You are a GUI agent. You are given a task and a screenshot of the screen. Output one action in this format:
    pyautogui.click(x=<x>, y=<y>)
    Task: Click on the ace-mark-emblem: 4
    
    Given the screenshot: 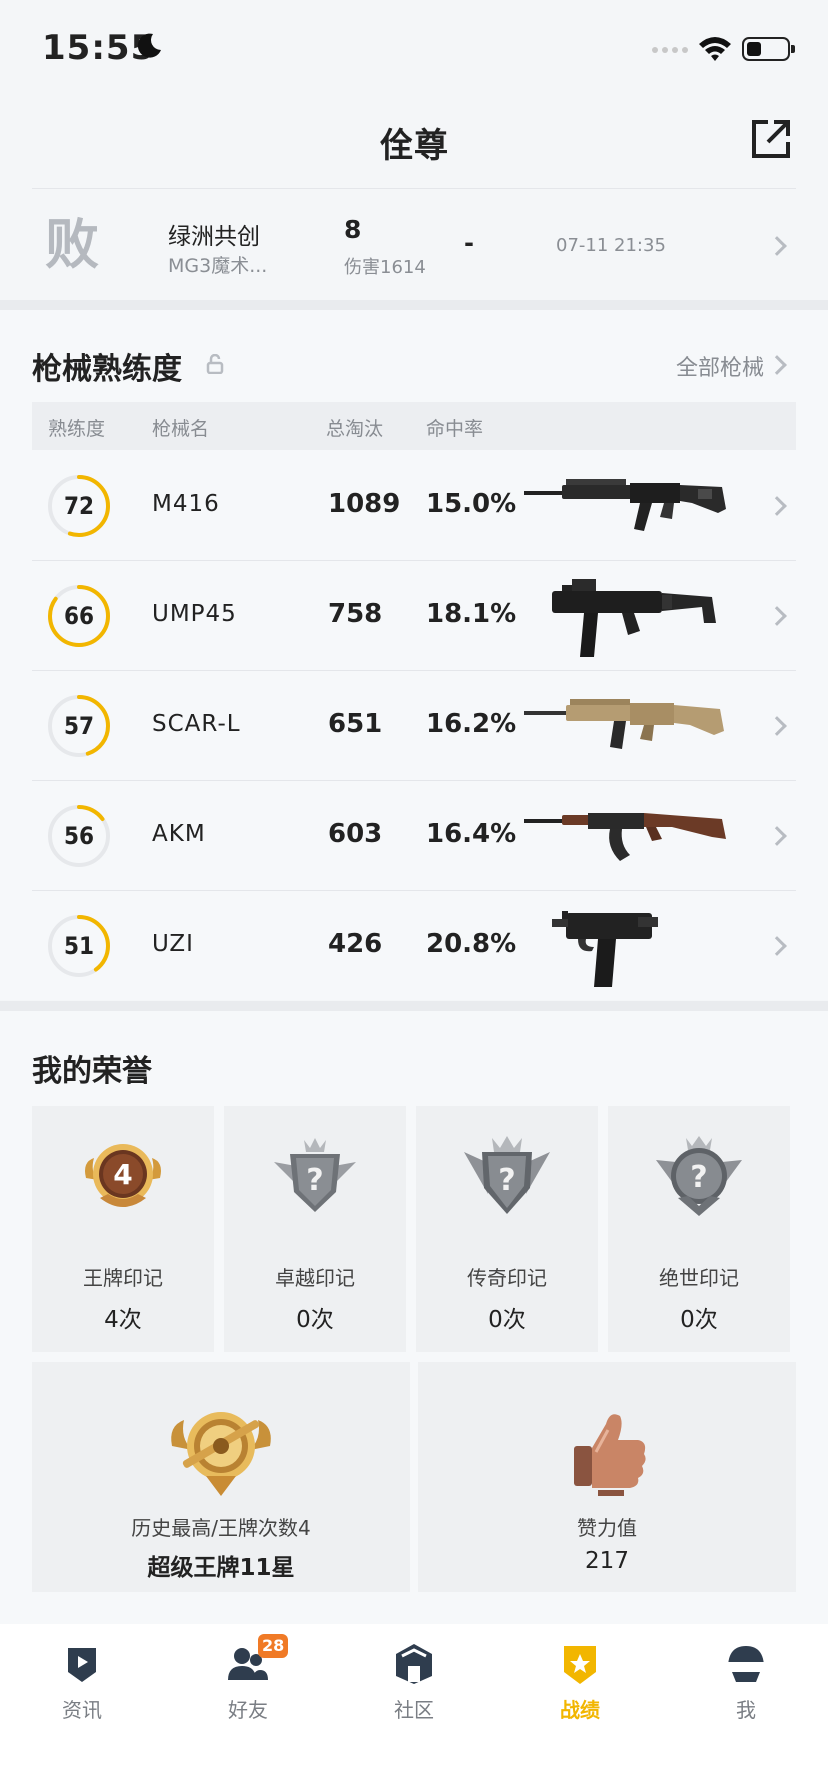 What is the action you would take?
    pyautogui.click(x=123, y=1175)
    